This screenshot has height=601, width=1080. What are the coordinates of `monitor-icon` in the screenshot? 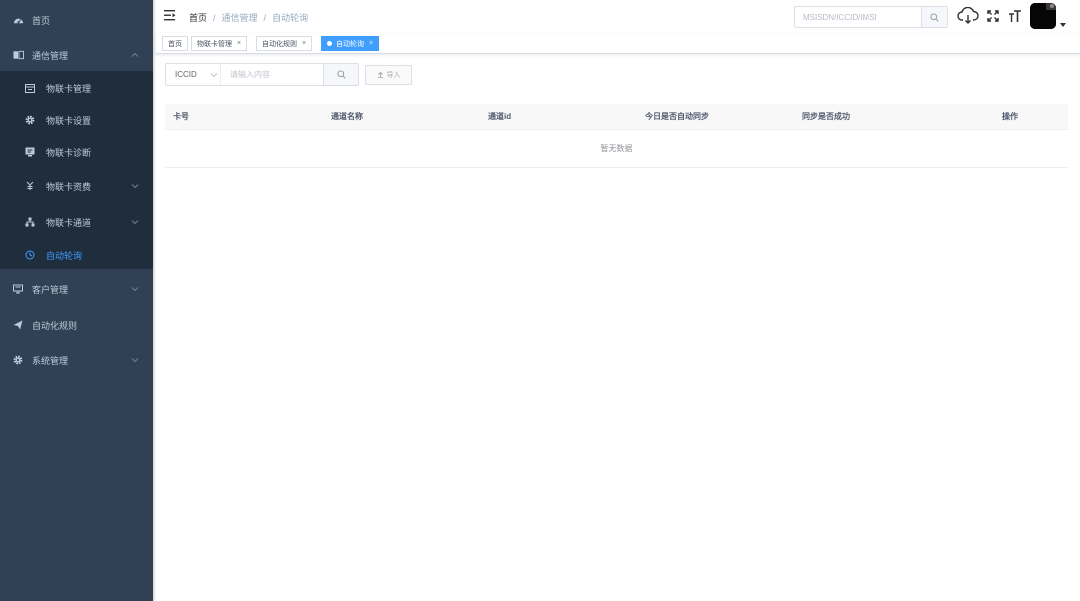 It's located at (30, 152).